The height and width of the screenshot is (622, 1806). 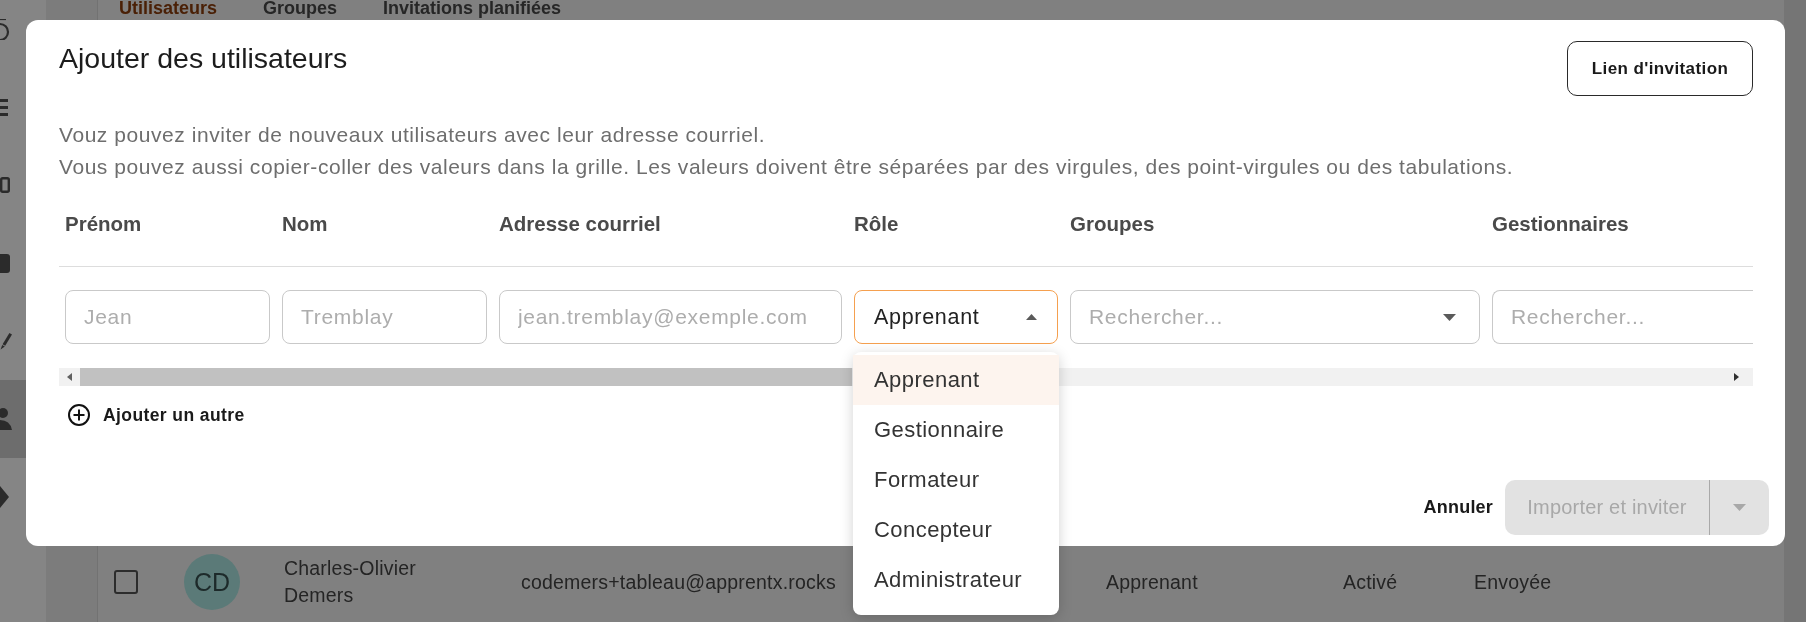 I want to click on column-header: Gestionnaires, so click(x=1560, y=224).